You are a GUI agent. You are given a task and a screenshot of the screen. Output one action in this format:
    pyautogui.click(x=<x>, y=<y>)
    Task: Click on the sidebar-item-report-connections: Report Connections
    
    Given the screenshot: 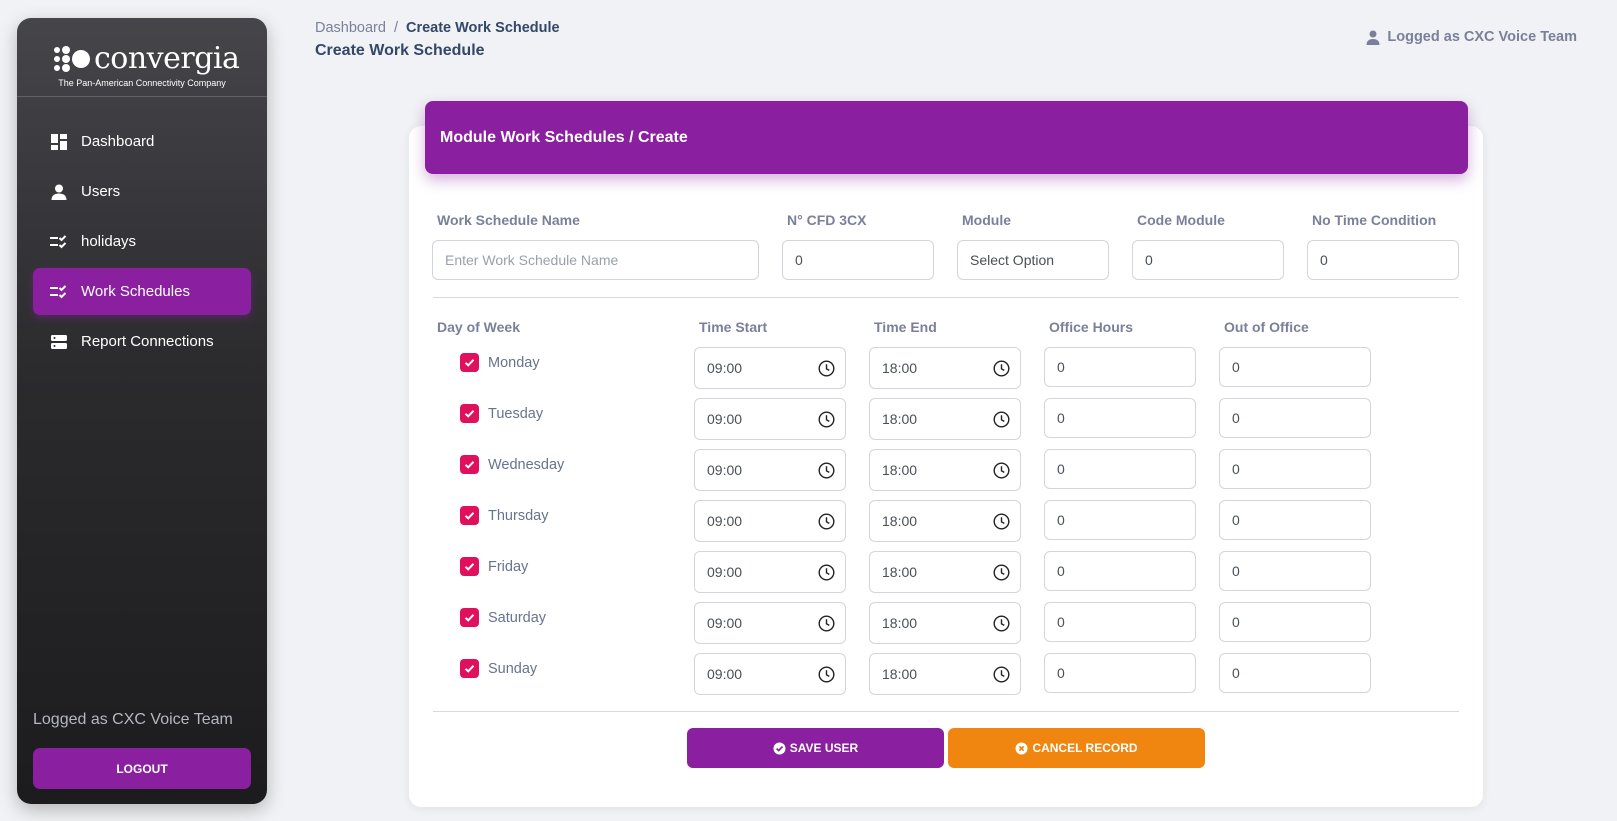 What is the action you would take?
    pyautogui.click(x=142, y=341)
    